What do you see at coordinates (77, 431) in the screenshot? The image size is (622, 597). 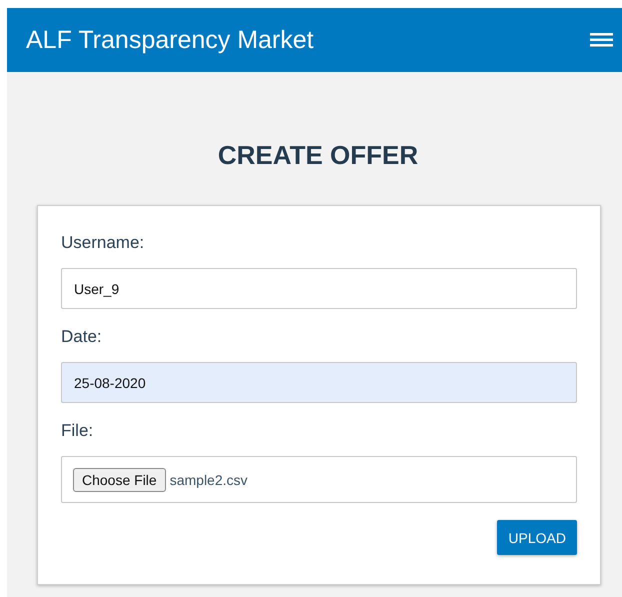 I see `field-label: File:` at bounding box center [77, 431].